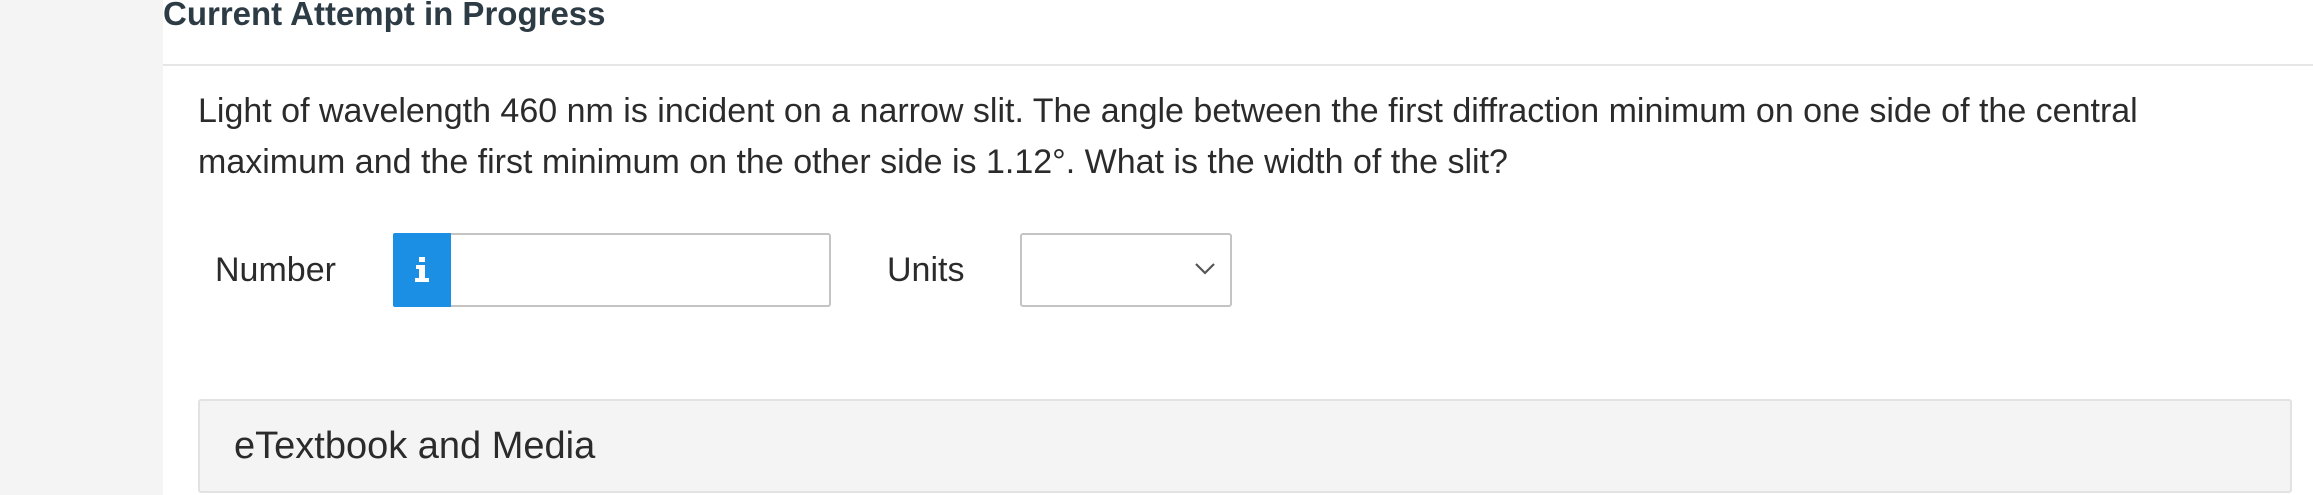  Describe the element at coordinates (384, 16) in the screenshot. I see `attempt-status-heading: Current Attempt in Progress` at that location.